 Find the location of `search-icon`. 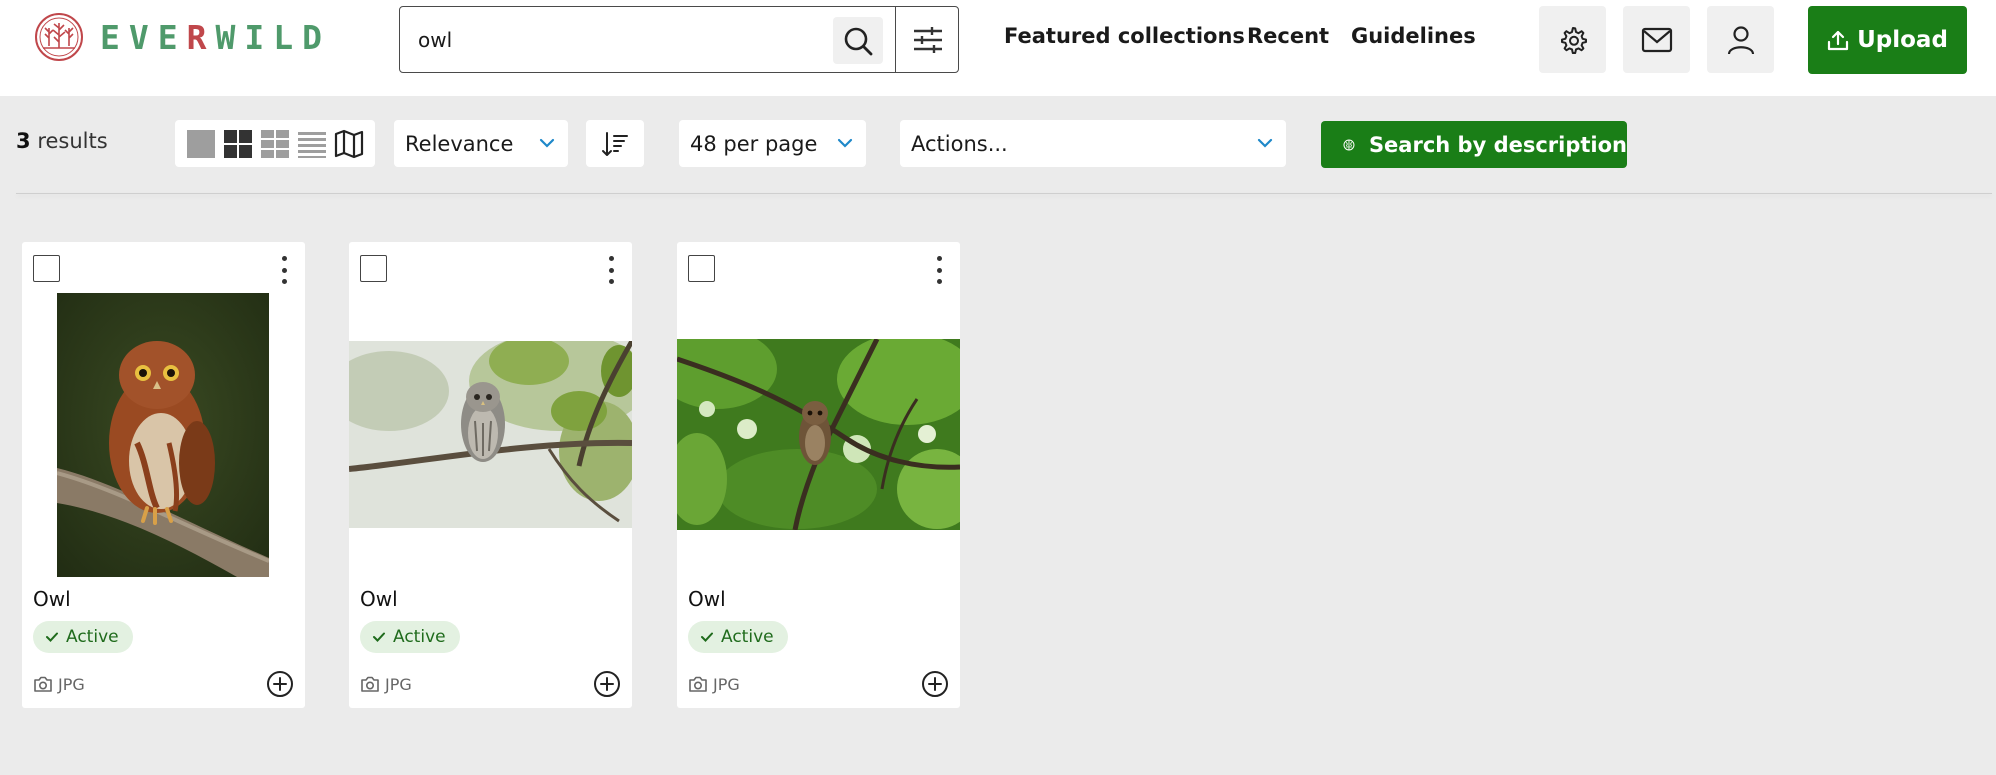

search-icon is located at coordinates (858, 41).